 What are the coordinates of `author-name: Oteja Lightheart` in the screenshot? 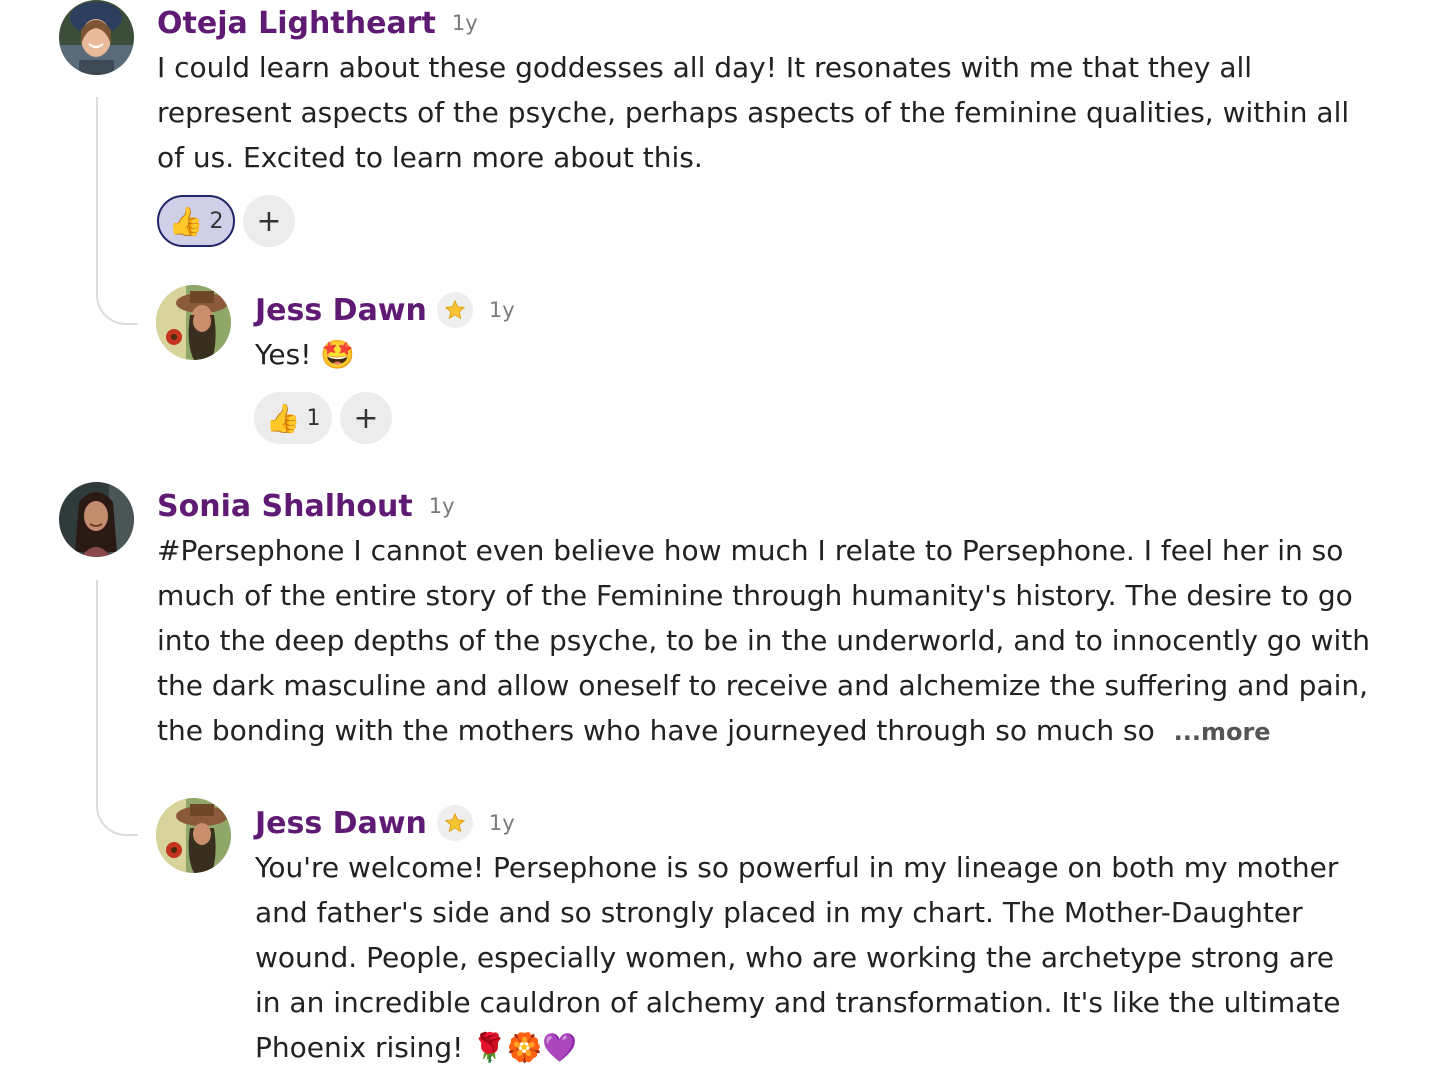 It's located at (296, 23).